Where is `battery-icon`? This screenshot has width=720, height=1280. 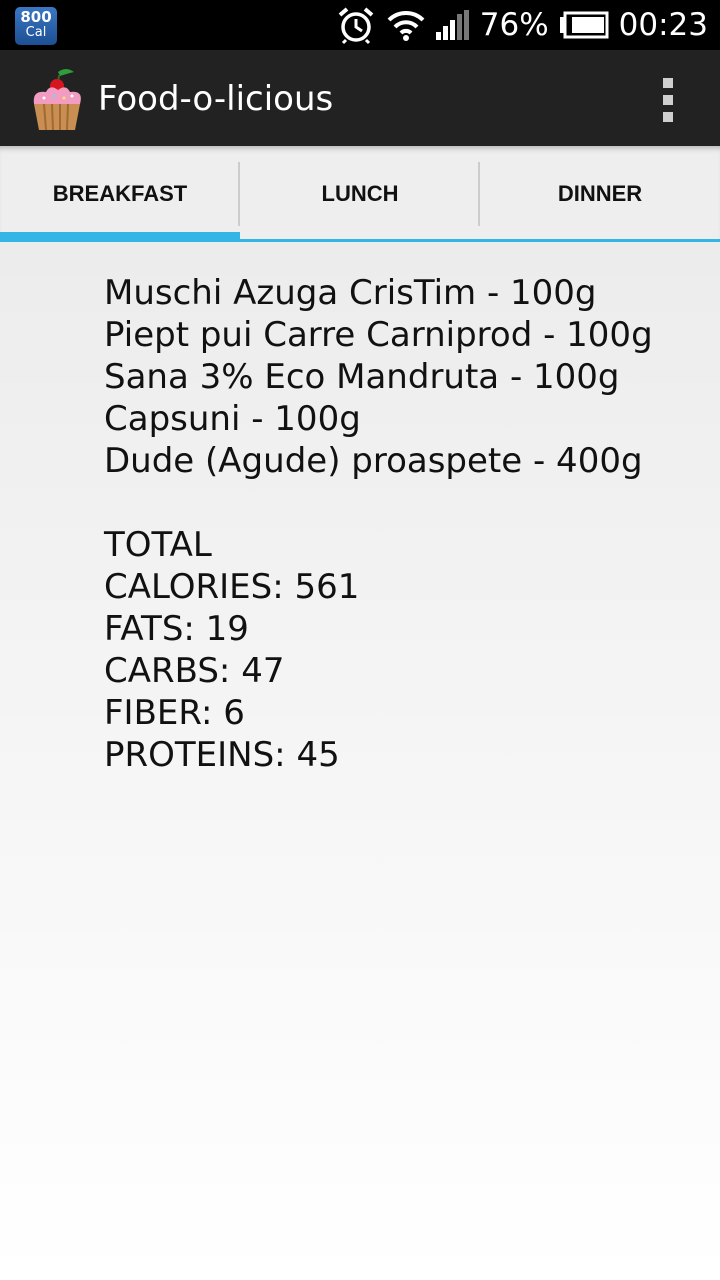
battery-icon is located at coordinates (584, 25).